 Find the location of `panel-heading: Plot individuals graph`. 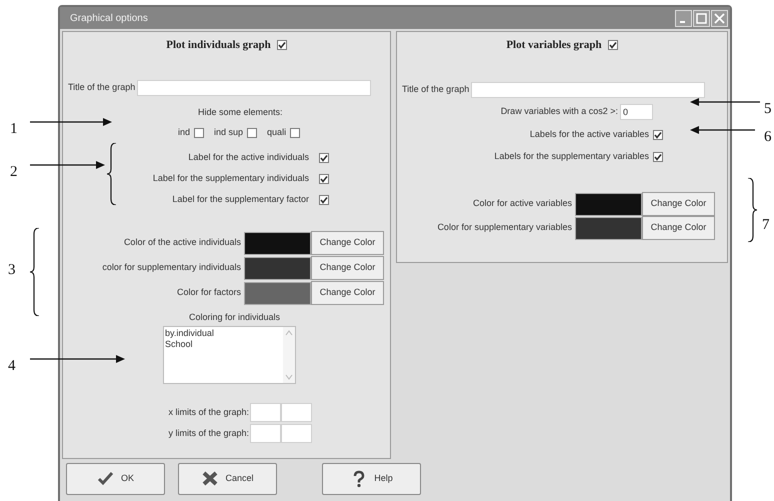

panel-heading: Plot individuals graph is located at coordinates (218, 45).